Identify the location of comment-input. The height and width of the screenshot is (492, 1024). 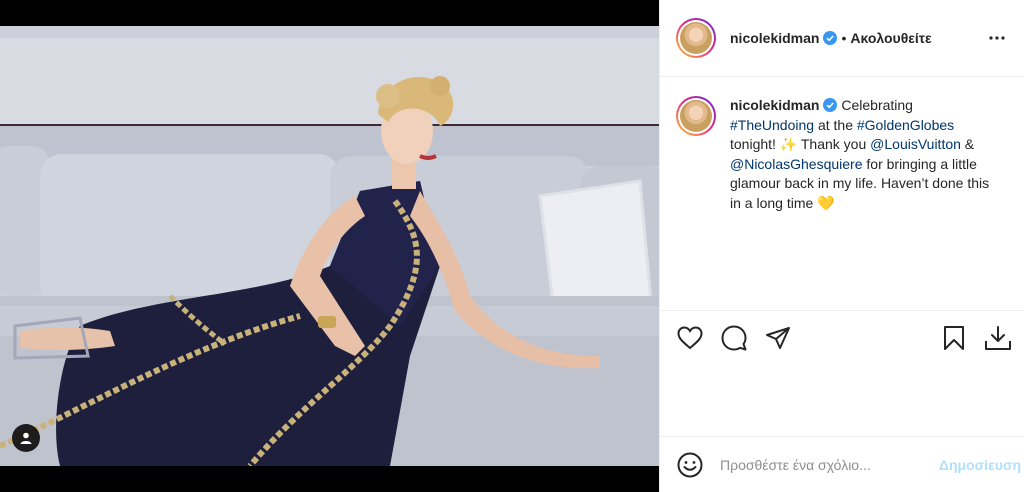
(815, 464).